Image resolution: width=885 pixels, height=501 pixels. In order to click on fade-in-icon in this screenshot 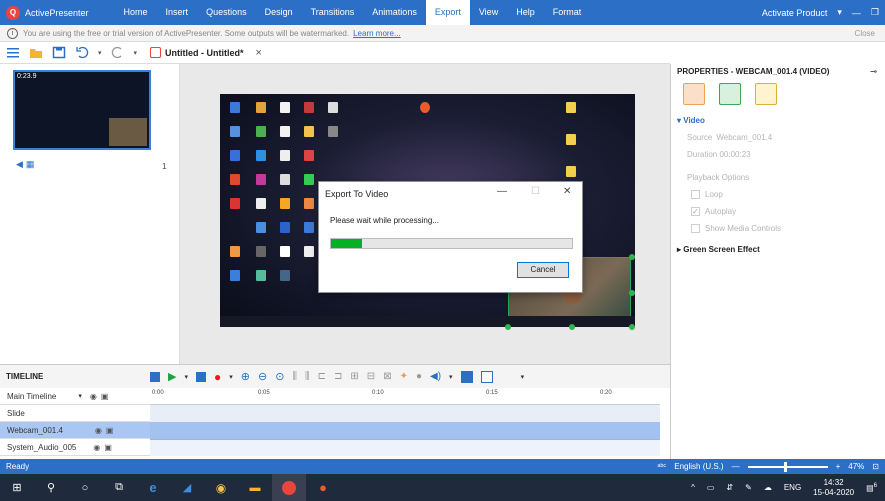, I will do `click(466, 376)`.